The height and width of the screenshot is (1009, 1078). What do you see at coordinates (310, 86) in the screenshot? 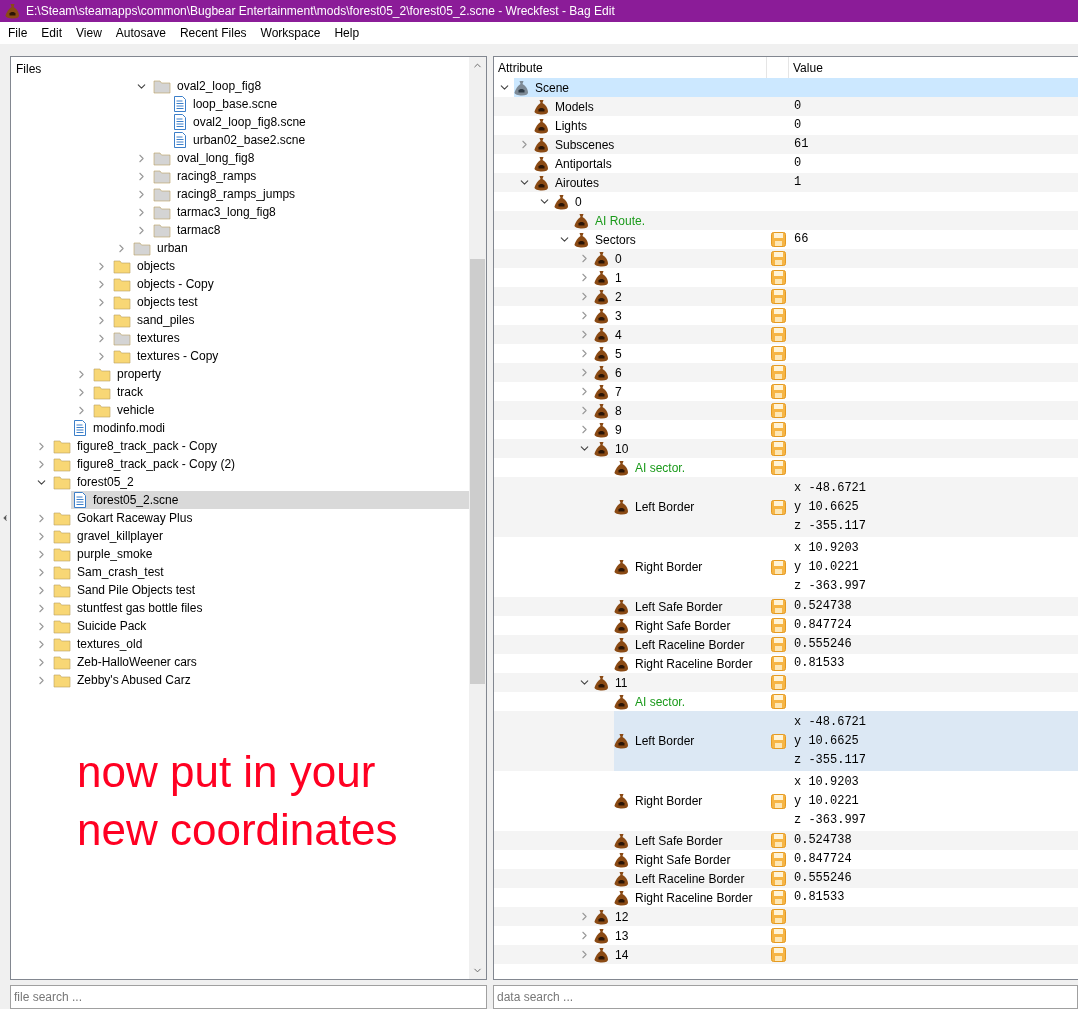
I see `tree-item: oval2_loop_fig8` at bounding box center [310, 86].